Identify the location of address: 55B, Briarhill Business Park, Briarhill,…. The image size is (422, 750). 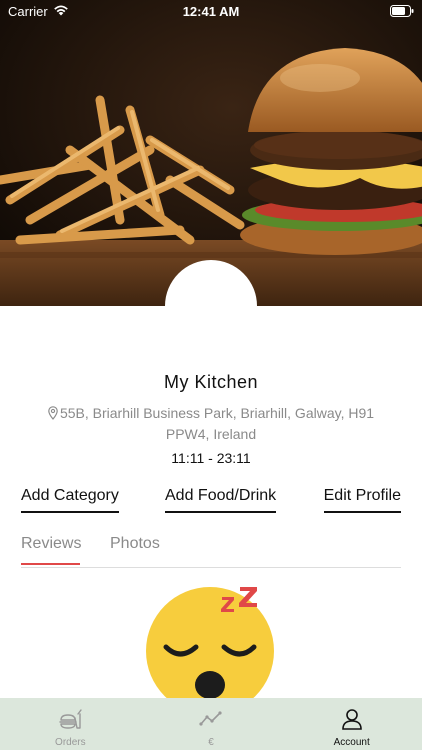
(211, 424).